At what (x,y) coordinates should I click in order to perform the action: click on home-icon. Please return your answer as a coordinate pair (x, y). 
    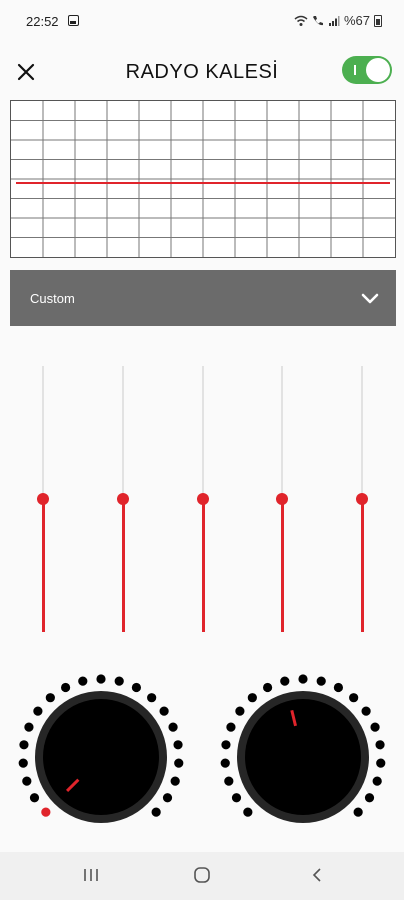
    Looking at the image, I should click on (202, 877).